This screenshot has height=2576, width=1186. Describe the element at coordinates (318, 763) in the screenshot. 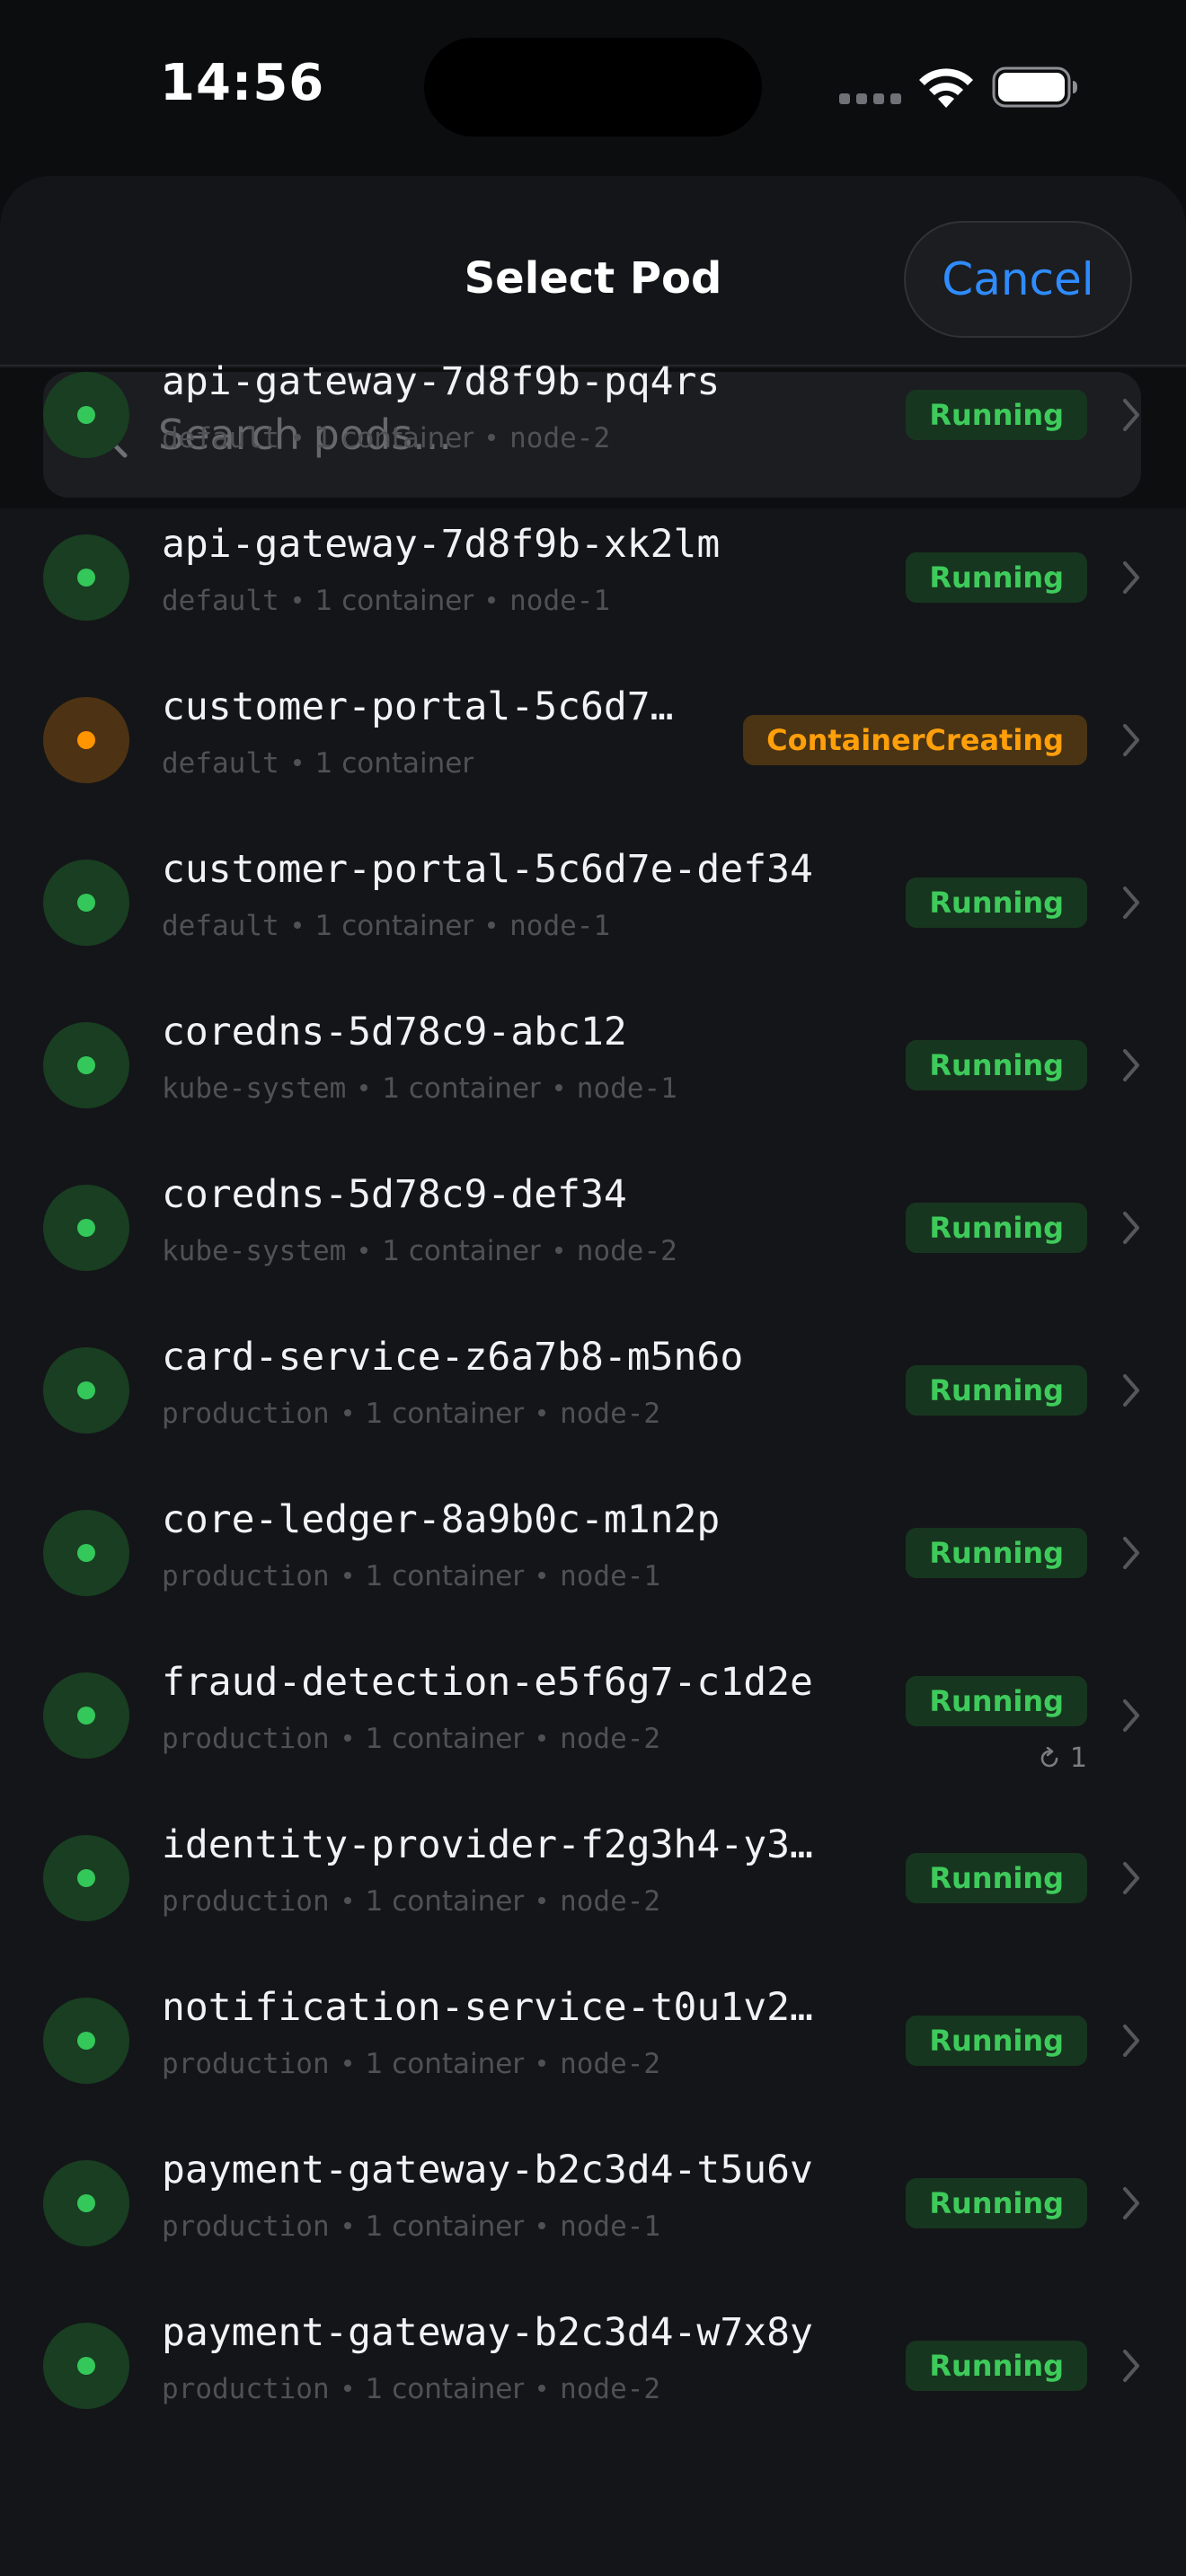

I see `pod-meta: default 1 container` at that location.